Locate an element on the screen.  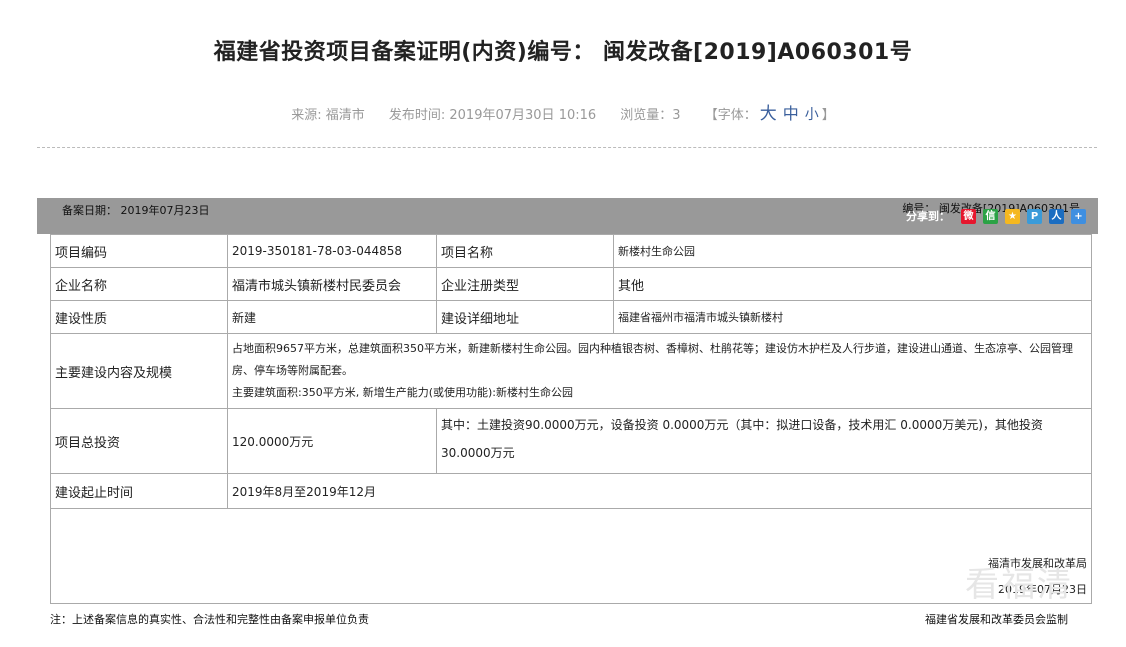
font-small-link: 小 is located at coordinates (812, 115).